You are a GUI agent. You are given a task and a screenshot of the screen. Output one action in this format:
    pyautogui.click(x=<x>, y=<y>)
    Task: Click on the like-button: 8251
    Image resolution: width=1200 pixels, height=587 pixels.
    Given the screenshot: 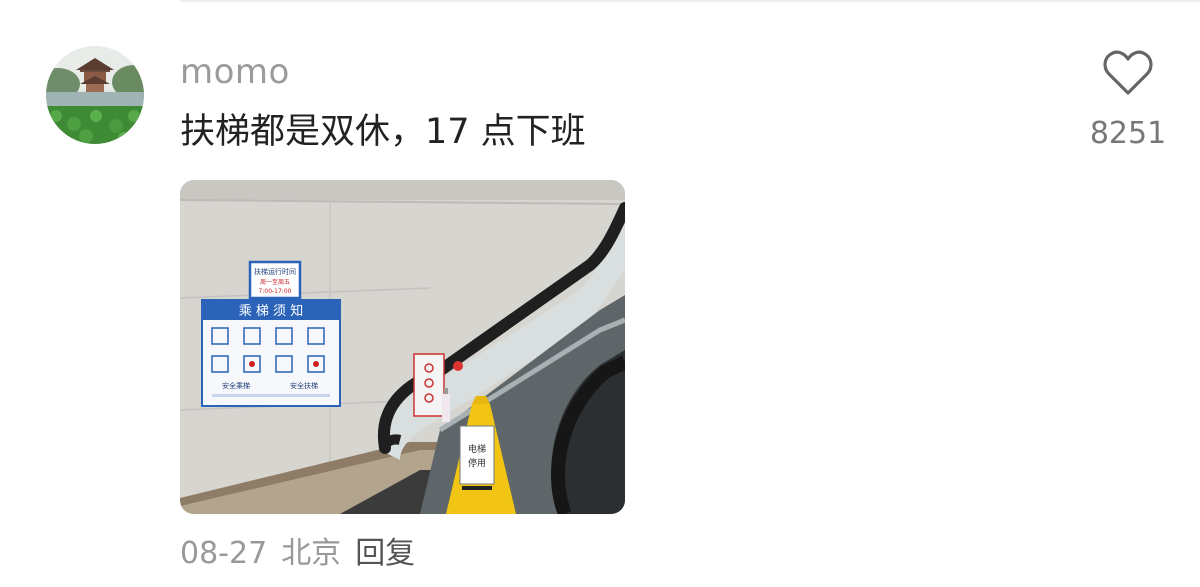 What is the action you would take?
    pyautogui.click(x=1128, y=105)
    